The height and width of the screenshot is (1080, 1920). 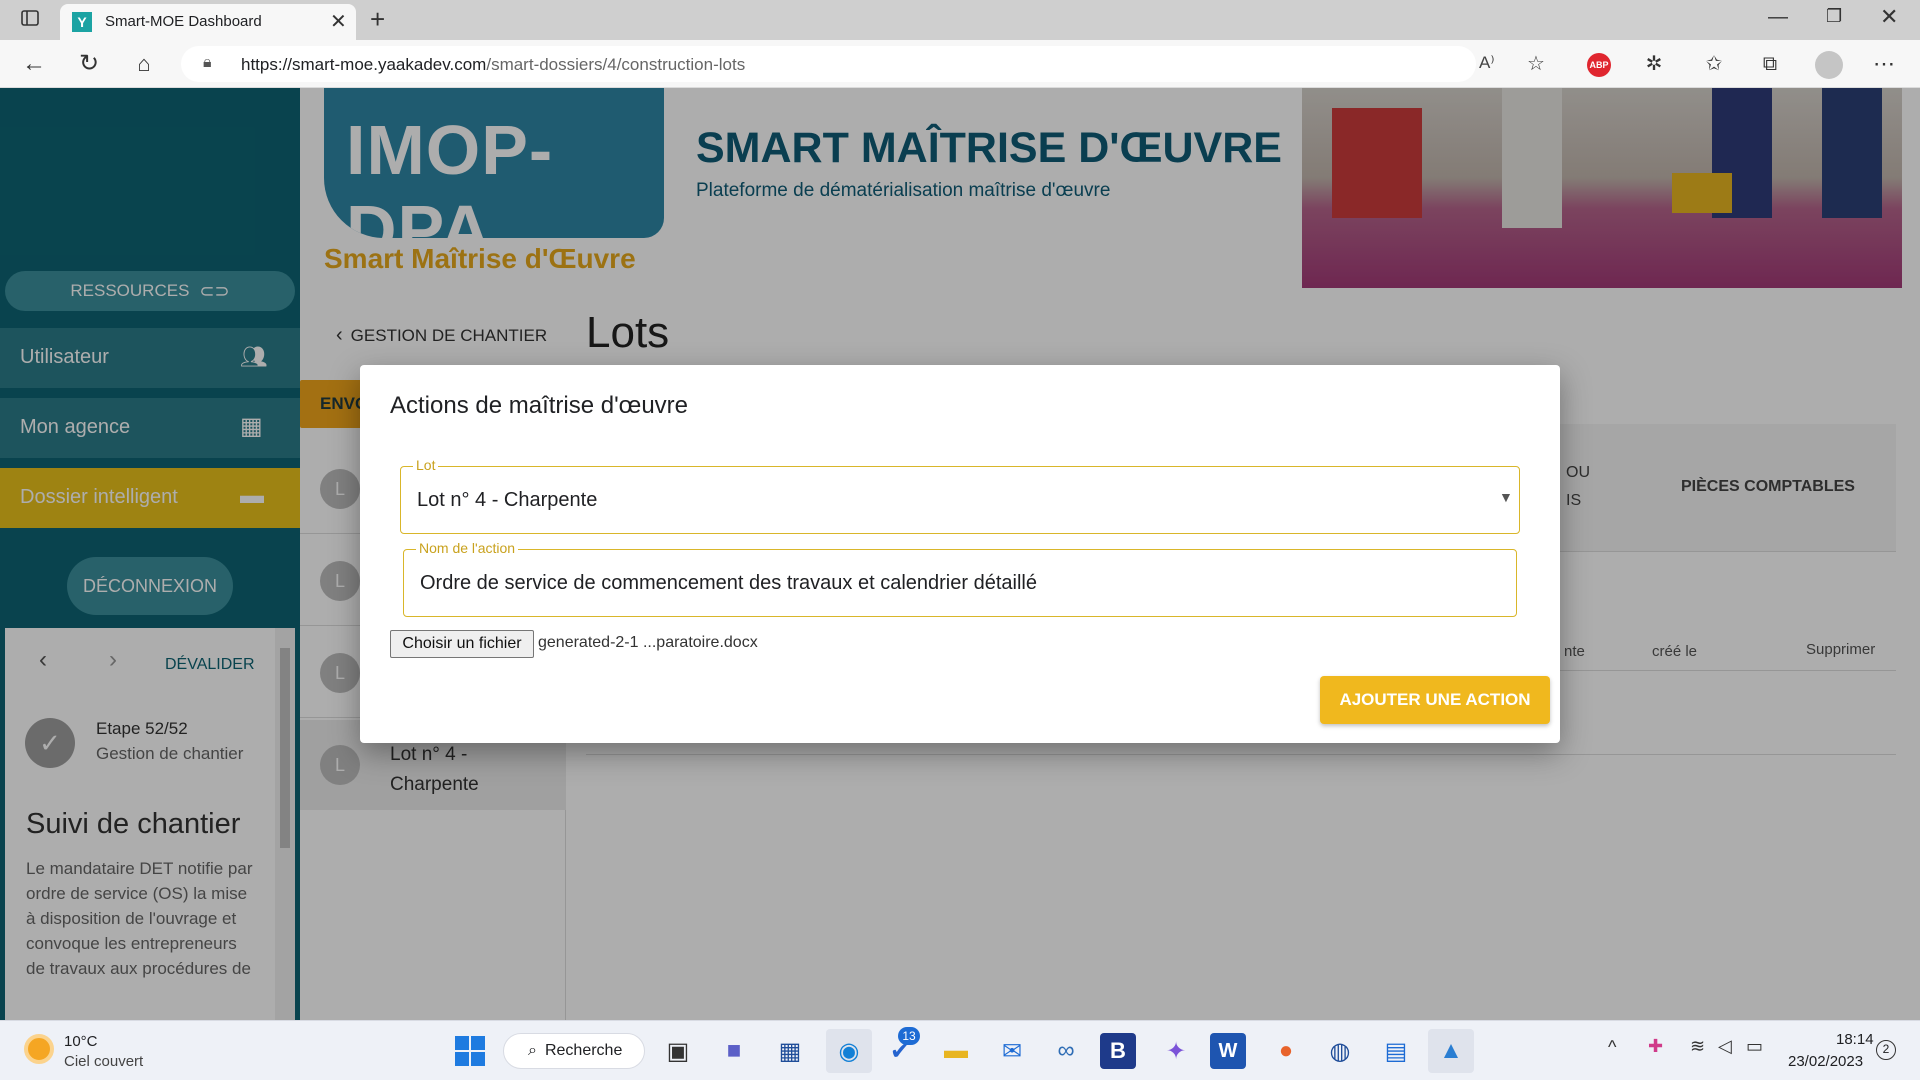 What do you see at coordinates (1884, 64) in the screenshot?
I see `menu-icon: ⋯` at bounding box center [1884, 64].